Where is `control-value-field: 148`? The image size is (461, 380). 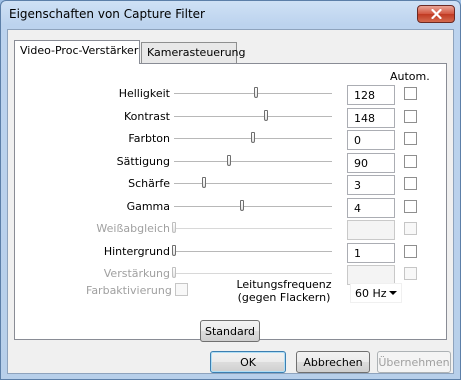 control-value-field: 148 is located at coordinates (371, 118).